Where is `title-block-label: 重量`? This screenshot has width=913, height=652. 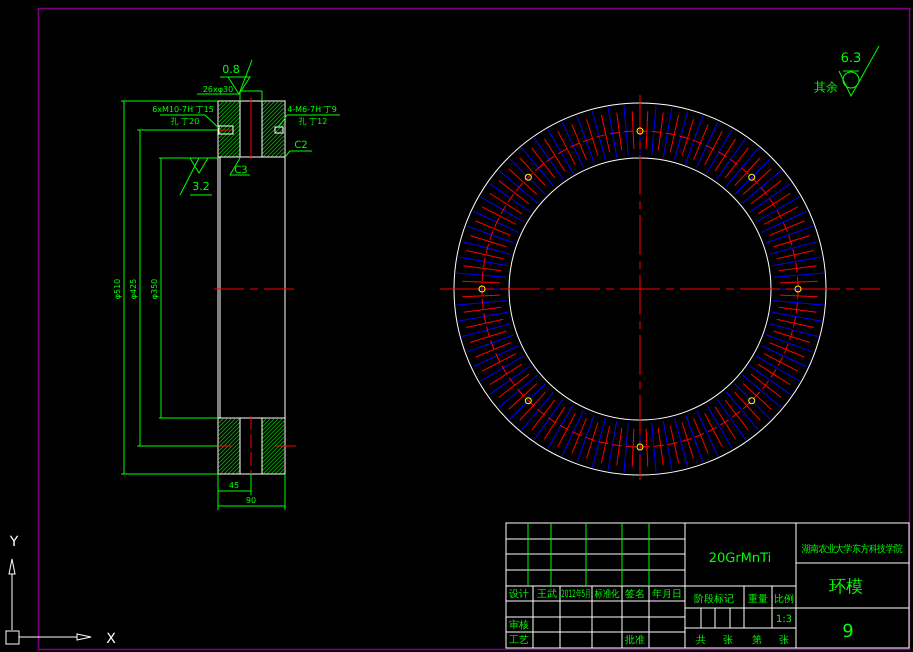 title-block-label: 重量 is located at coordinates (758, 599).